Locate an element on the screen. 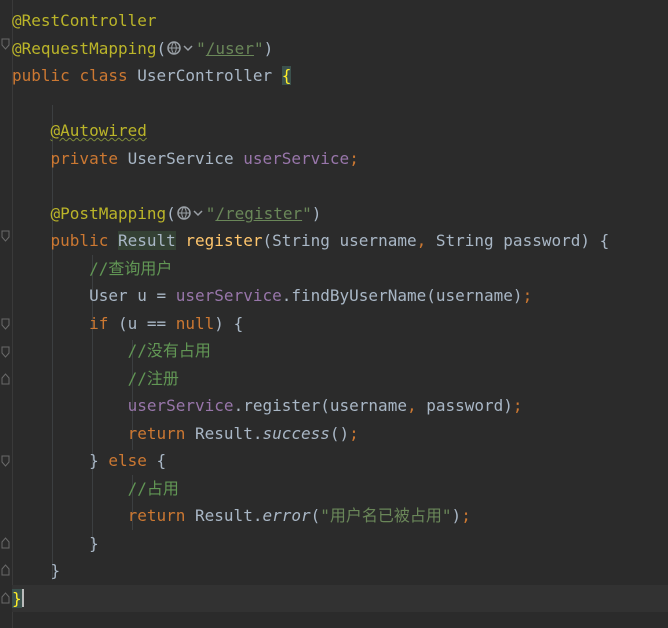  code-line-21: } is located at coordinates (340, 570).